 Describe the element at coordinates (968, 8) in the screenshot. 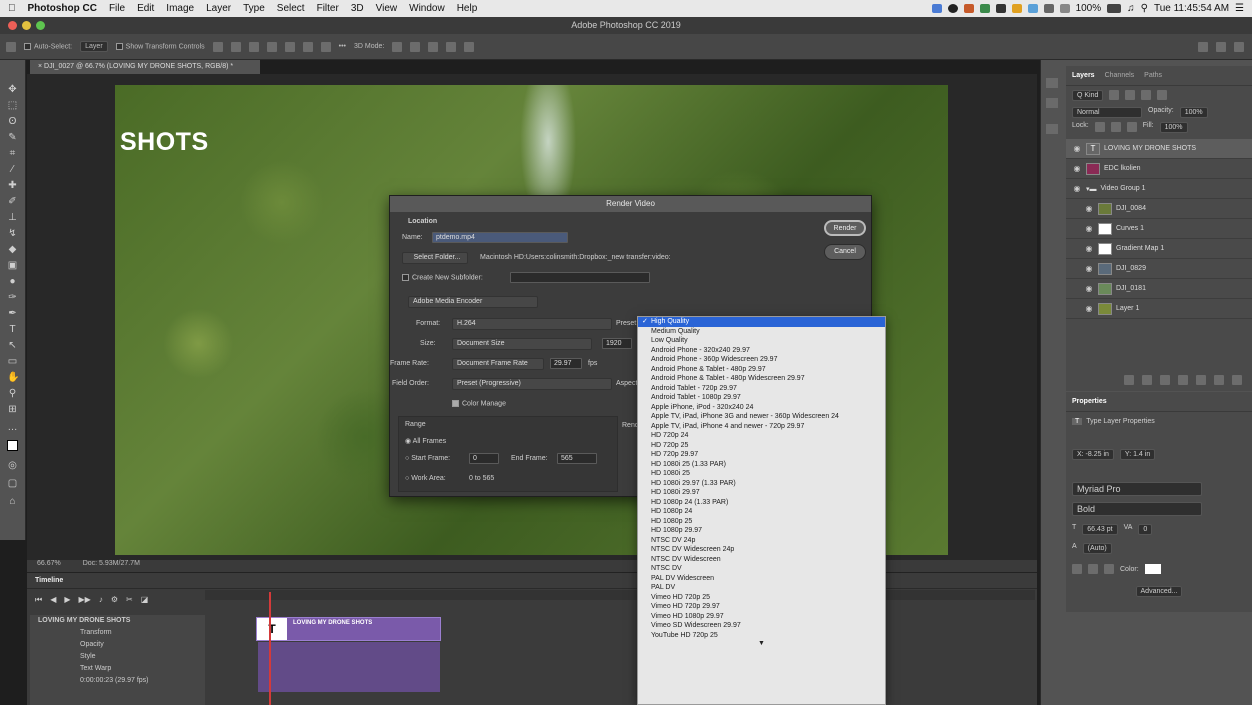

I see `app-status-icon` at that location.